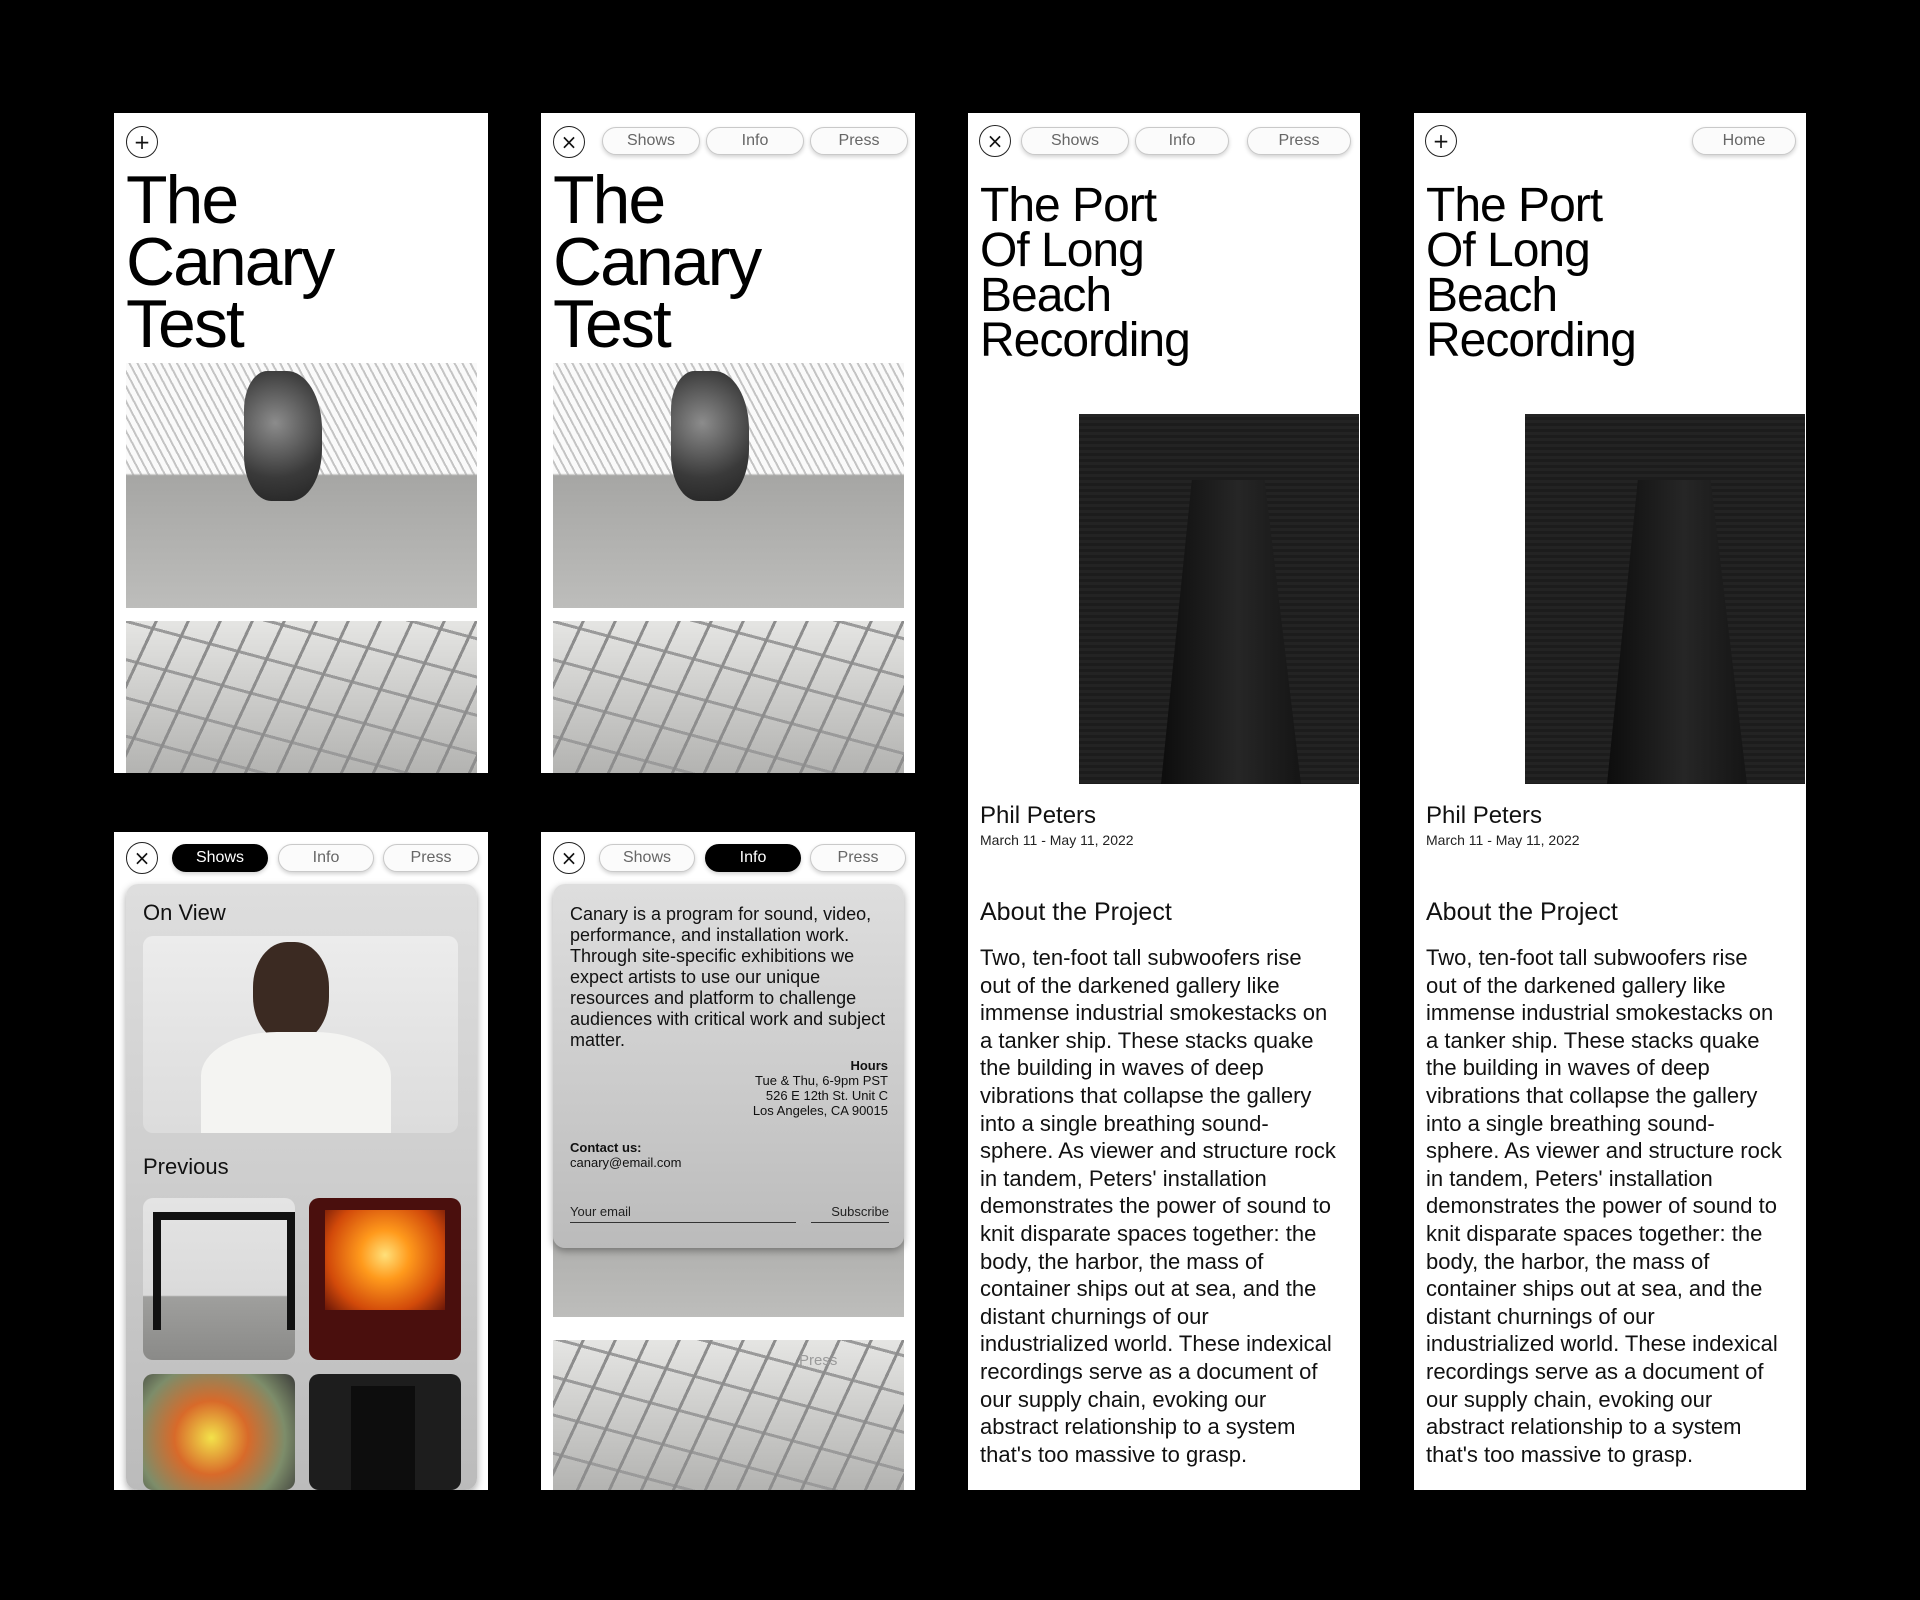 The width and height of the screenshot is (1920, 1600). What do you see at coordinates (820, 1110) in the screenshot?
I see `hours-line: Los Angeles, CA 90015` at bounding box center [820, 1110].